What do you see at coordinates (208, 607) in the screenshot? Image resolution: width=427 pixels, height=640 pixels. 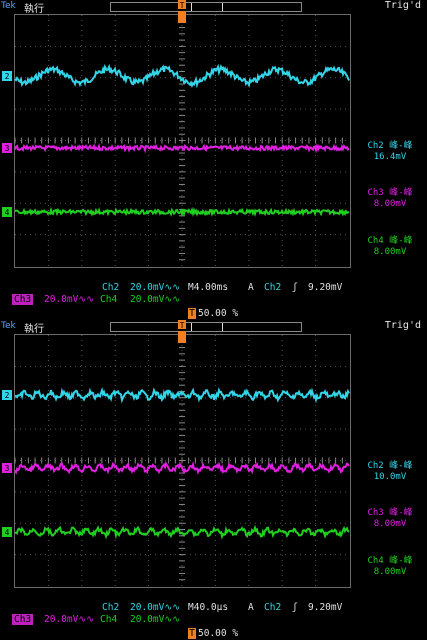 I see `timebase: M40.0μs` at bounding box center [208, 607].